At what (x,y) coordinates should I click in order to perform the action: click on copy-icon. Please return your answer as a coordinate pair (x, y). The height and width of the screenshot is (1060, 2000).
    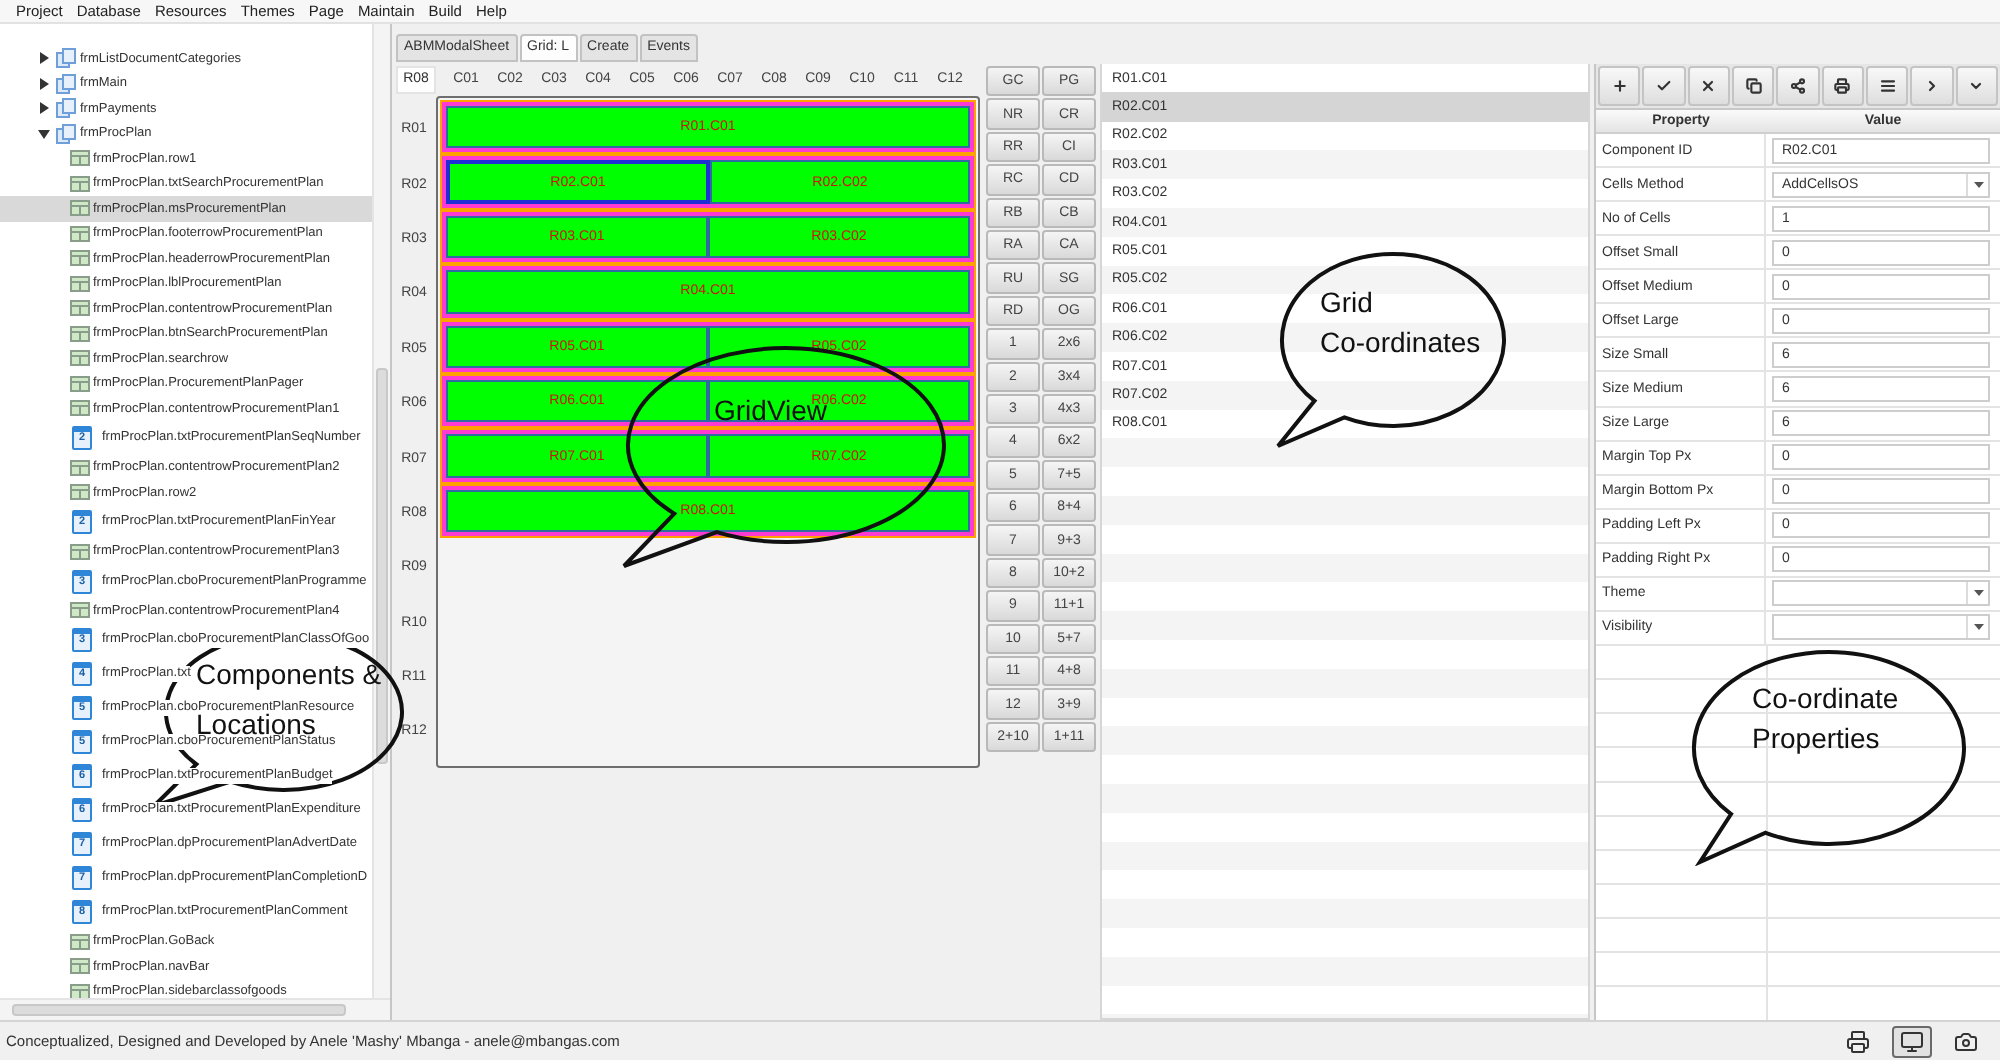
    Looking at the image, I should click on (1753, 86).